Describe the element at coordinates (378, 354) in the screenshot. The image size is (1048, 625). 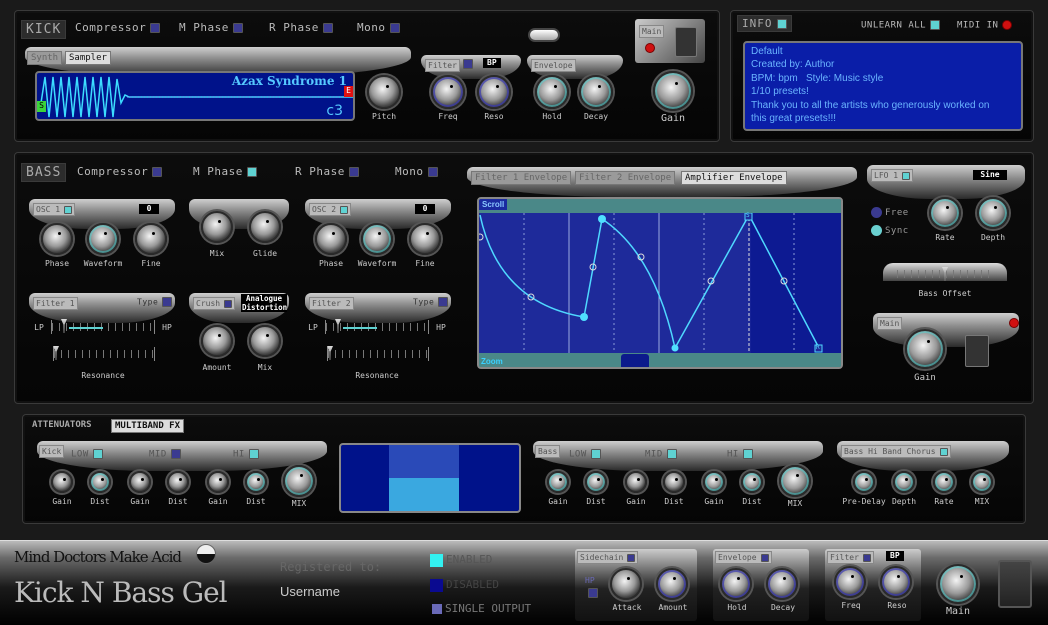
I see `filter2-resonance-slider` at that location.